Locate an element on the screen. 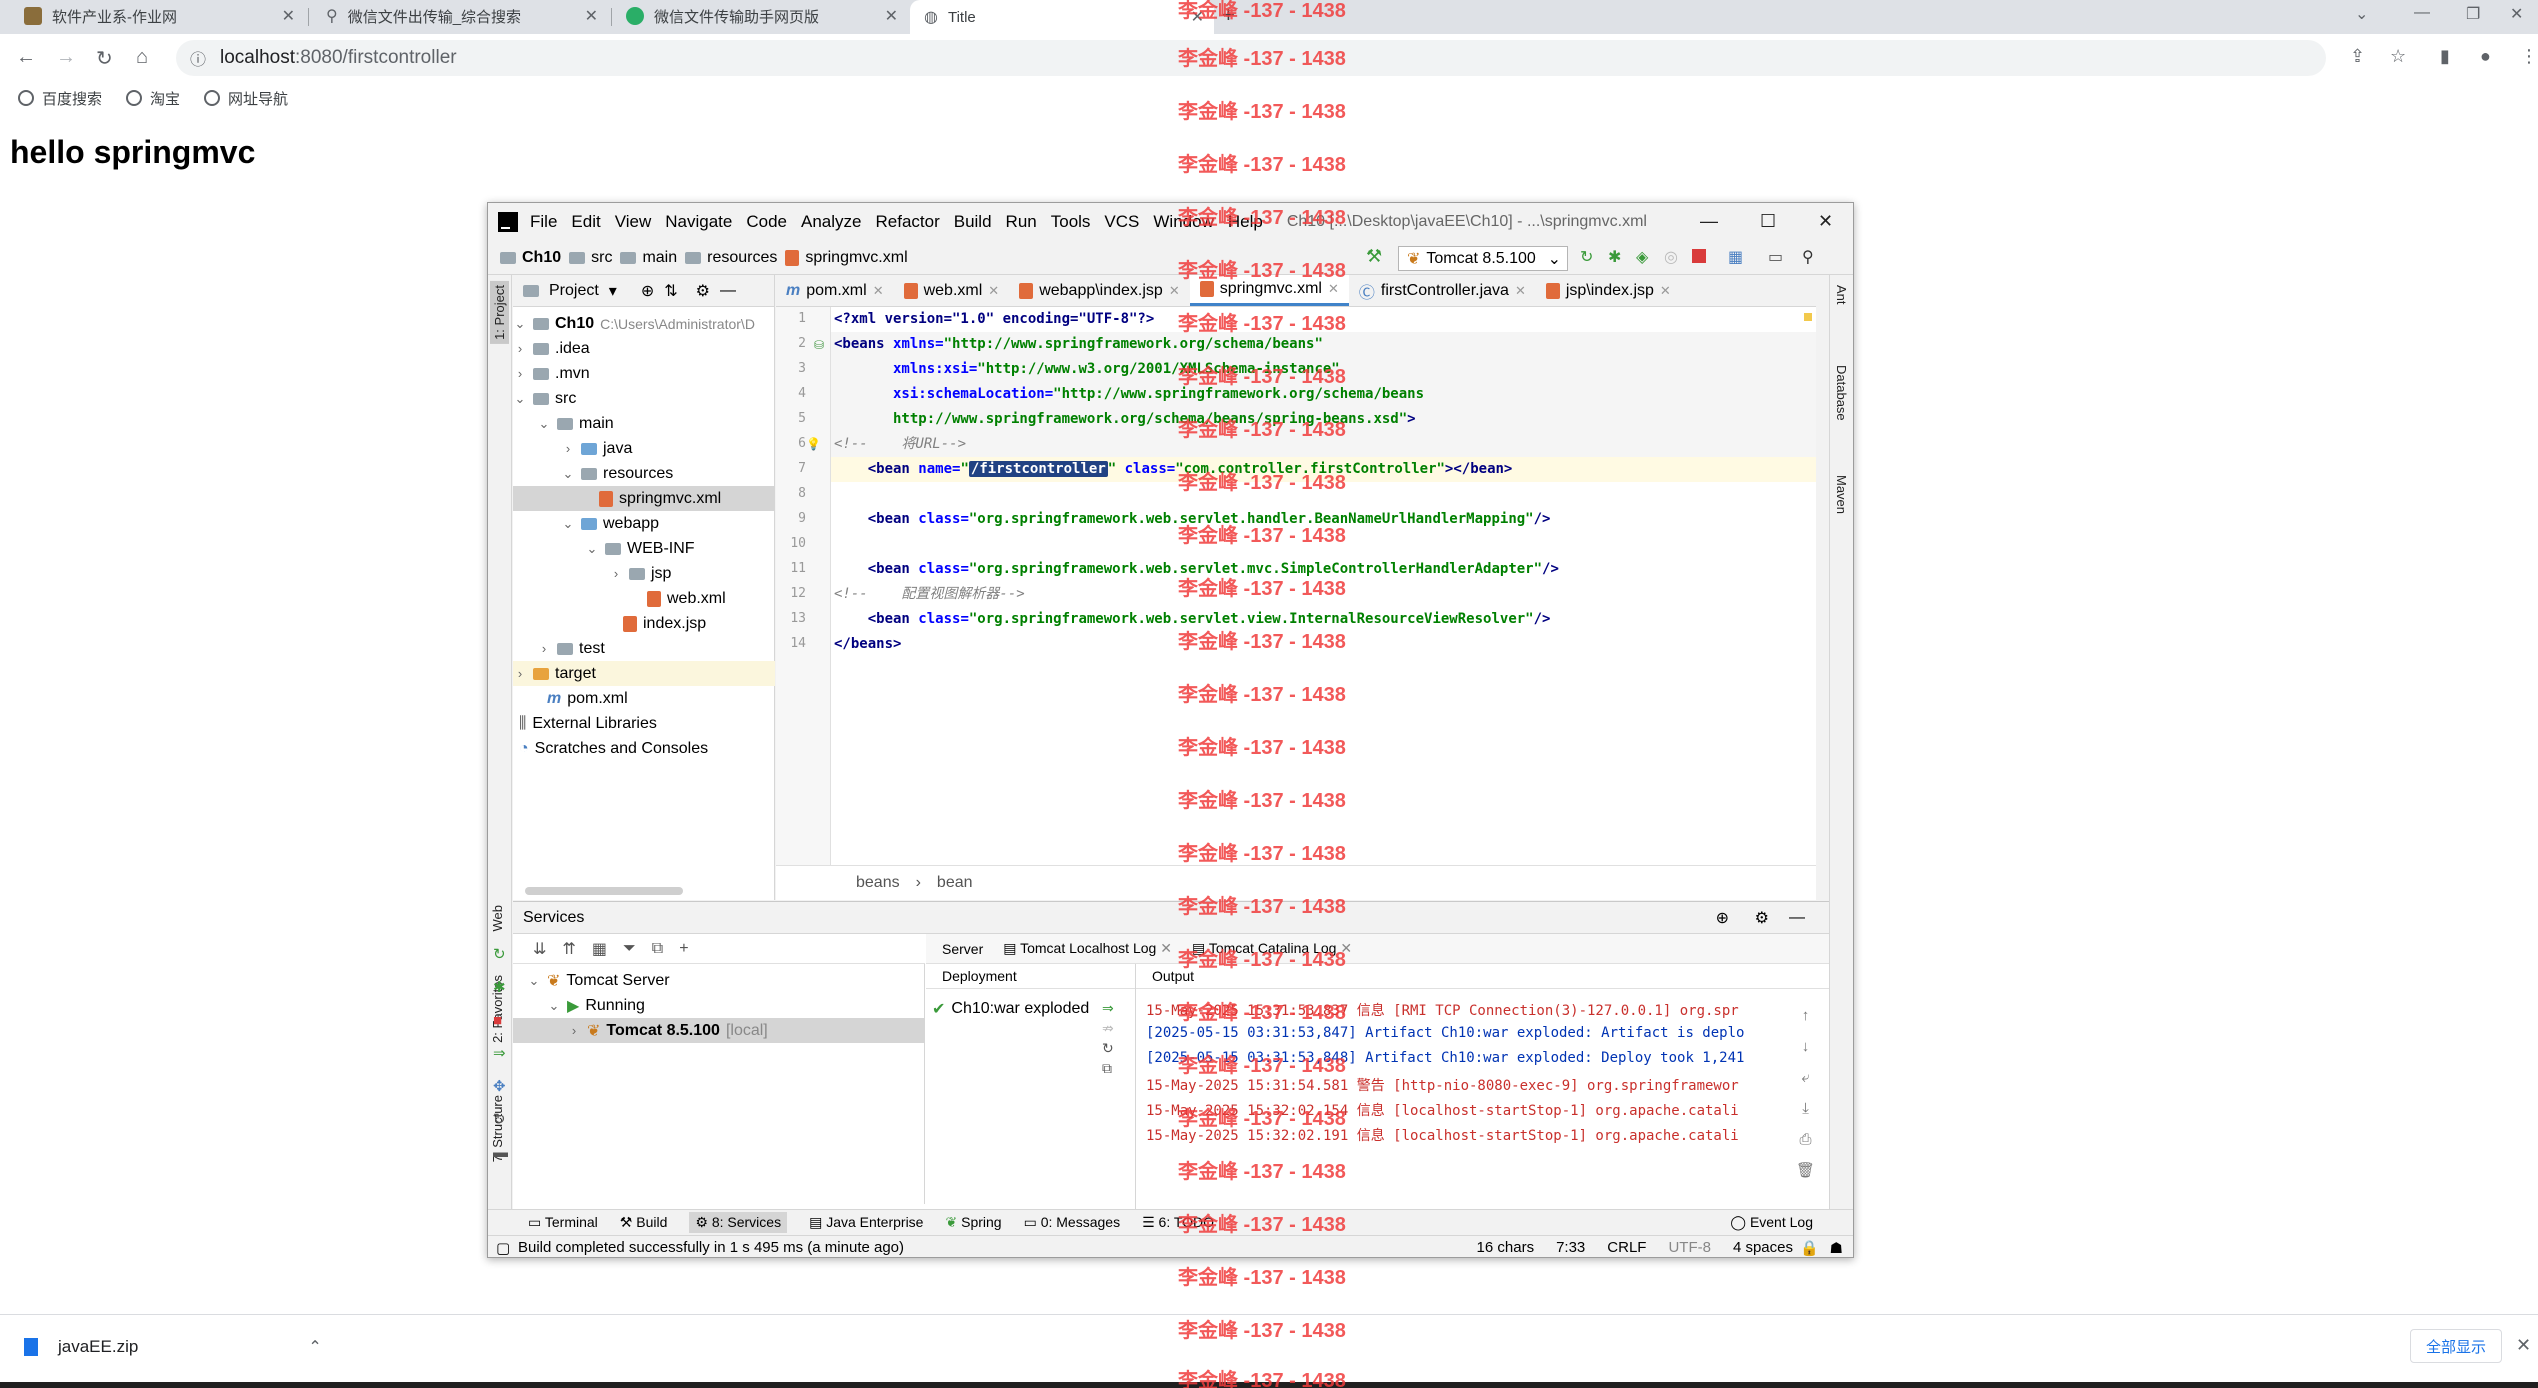 The image size is (2538, 1388). project-structure-icon: ▦ is located at coordinates (1735, 257).